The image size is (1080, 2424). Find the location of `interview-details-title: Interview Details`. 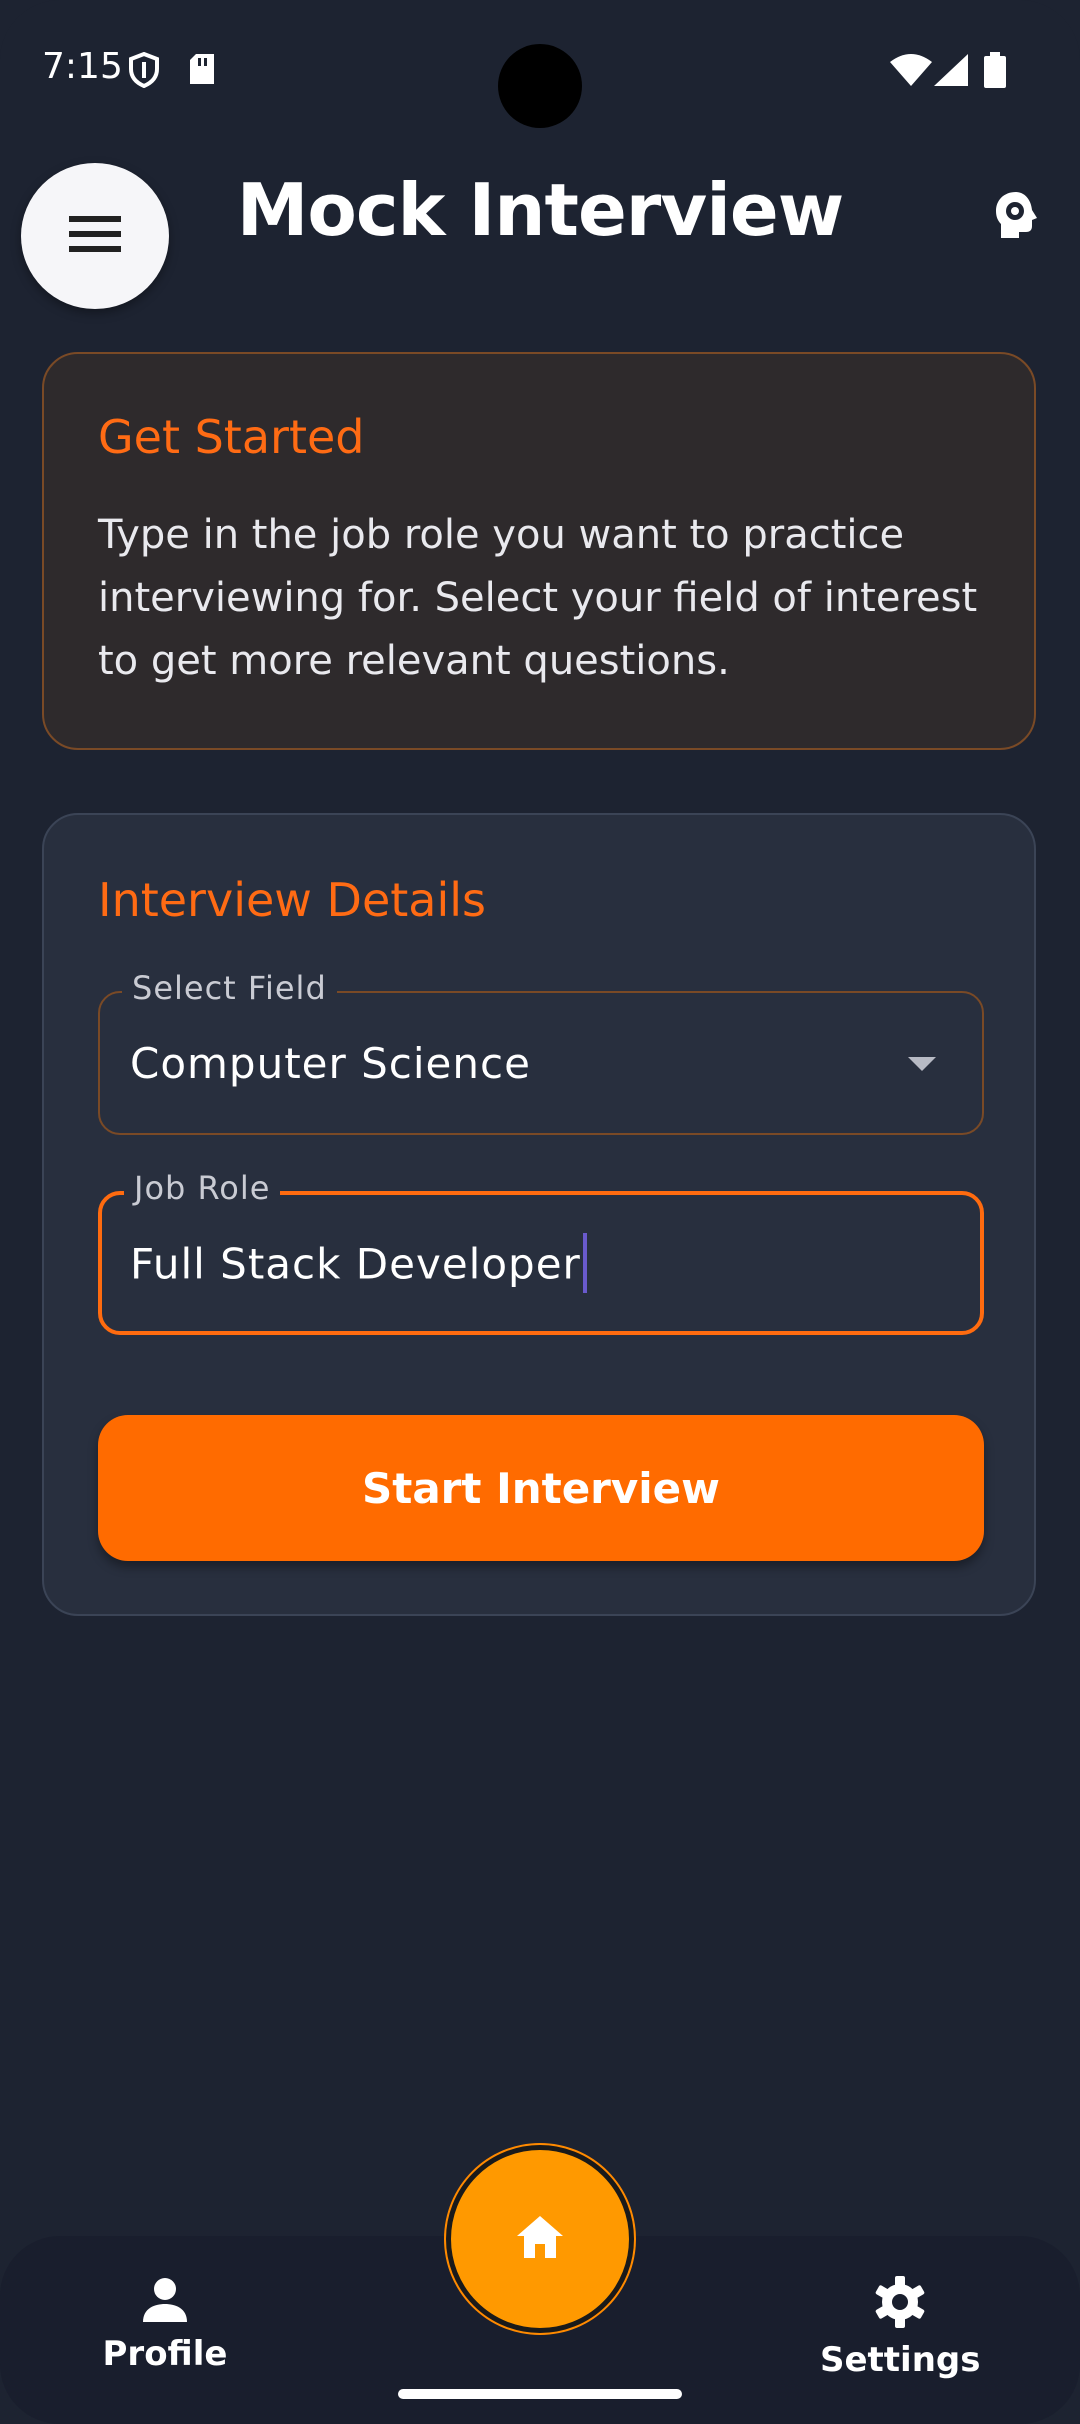

interview-details-title: Interview Details is located at coordinates (292, 900).